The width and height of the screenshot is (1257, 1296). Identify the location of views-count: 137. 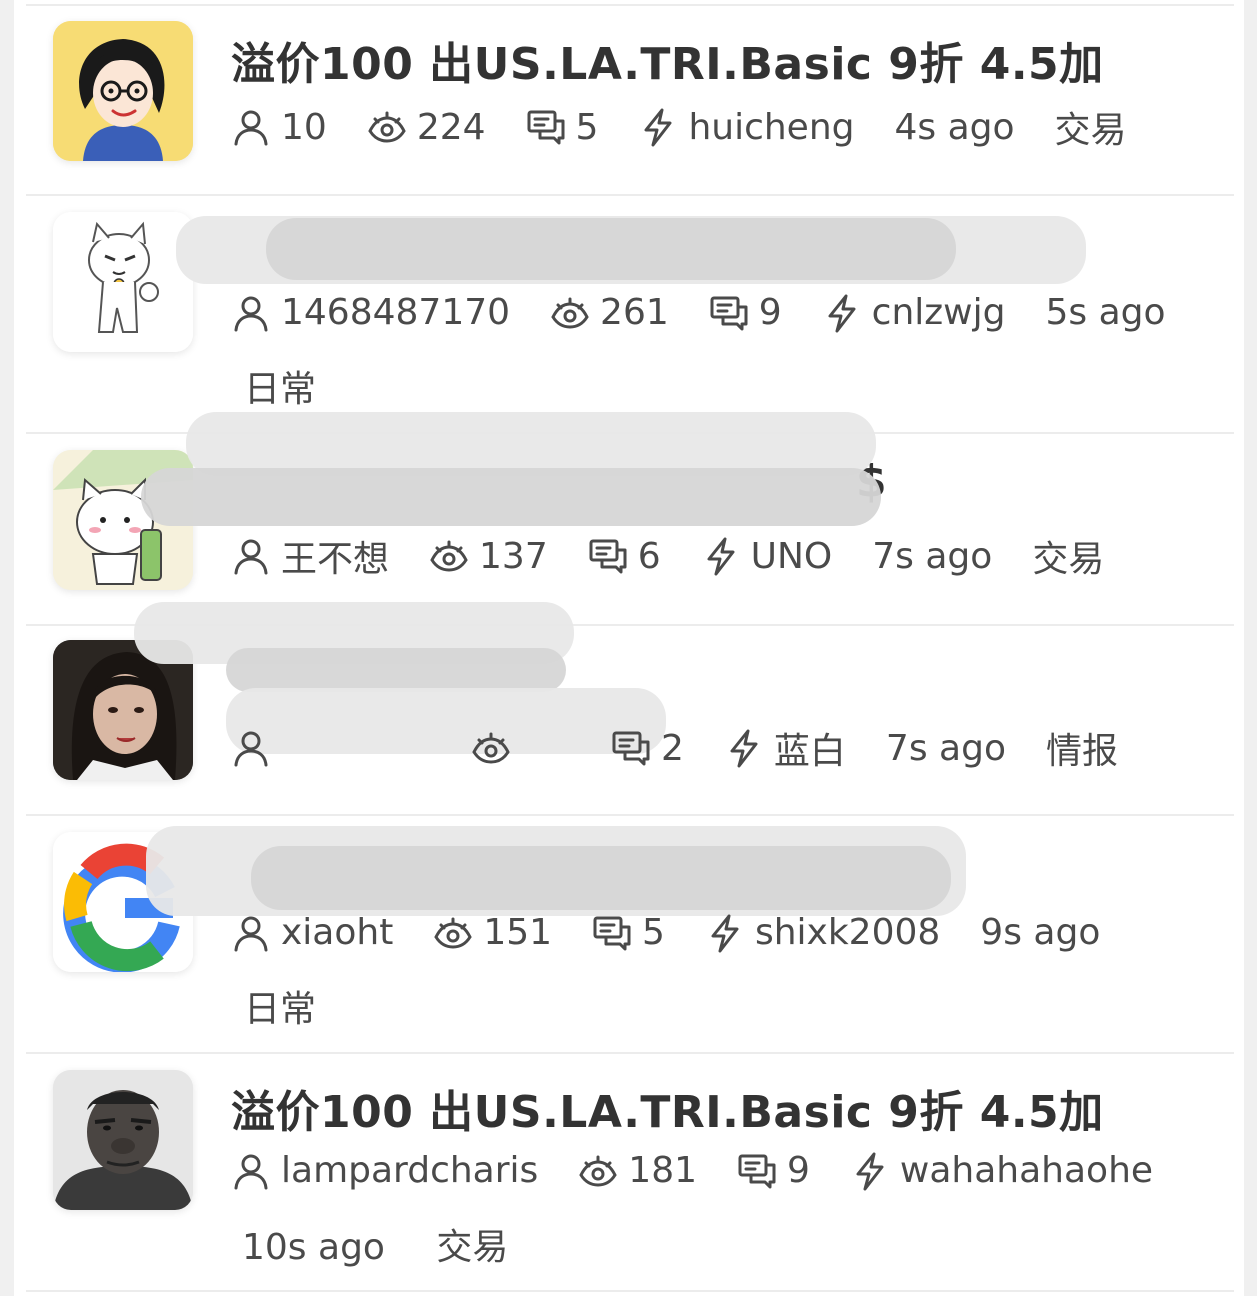
(513, 556).